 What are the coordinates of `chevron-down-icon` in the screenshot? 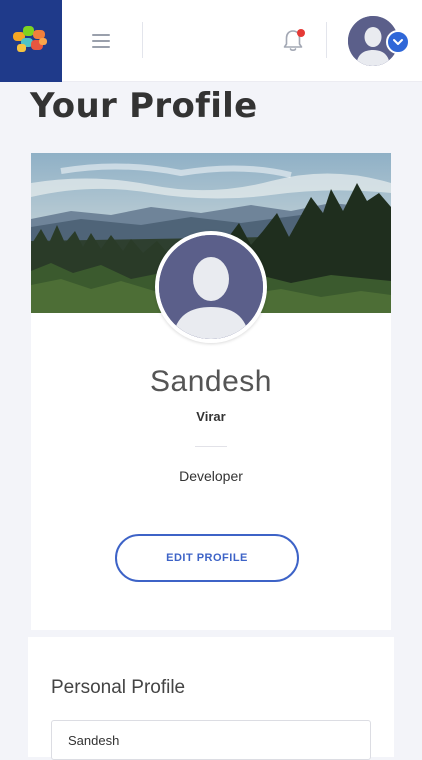 It's located at (398, 42).